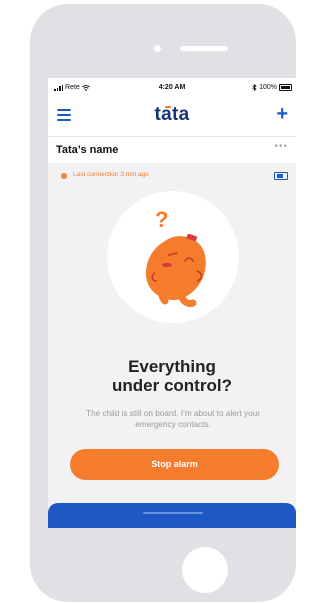 The width and height of the screenshot is (320, 603). What do you see at coordinates (161, 219) in the screenshot?
I see `question-mark: ?` at bounding box center [161, 219].